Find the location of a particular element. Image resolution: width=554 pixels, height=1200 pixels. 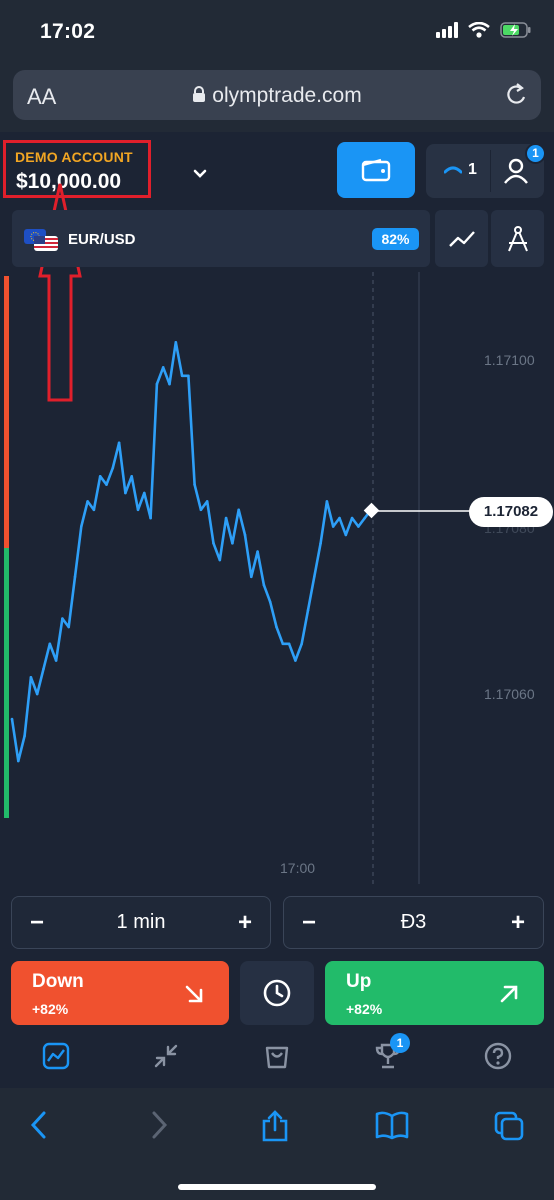

status-time: 17:02 is located at coordinates (68, 31).